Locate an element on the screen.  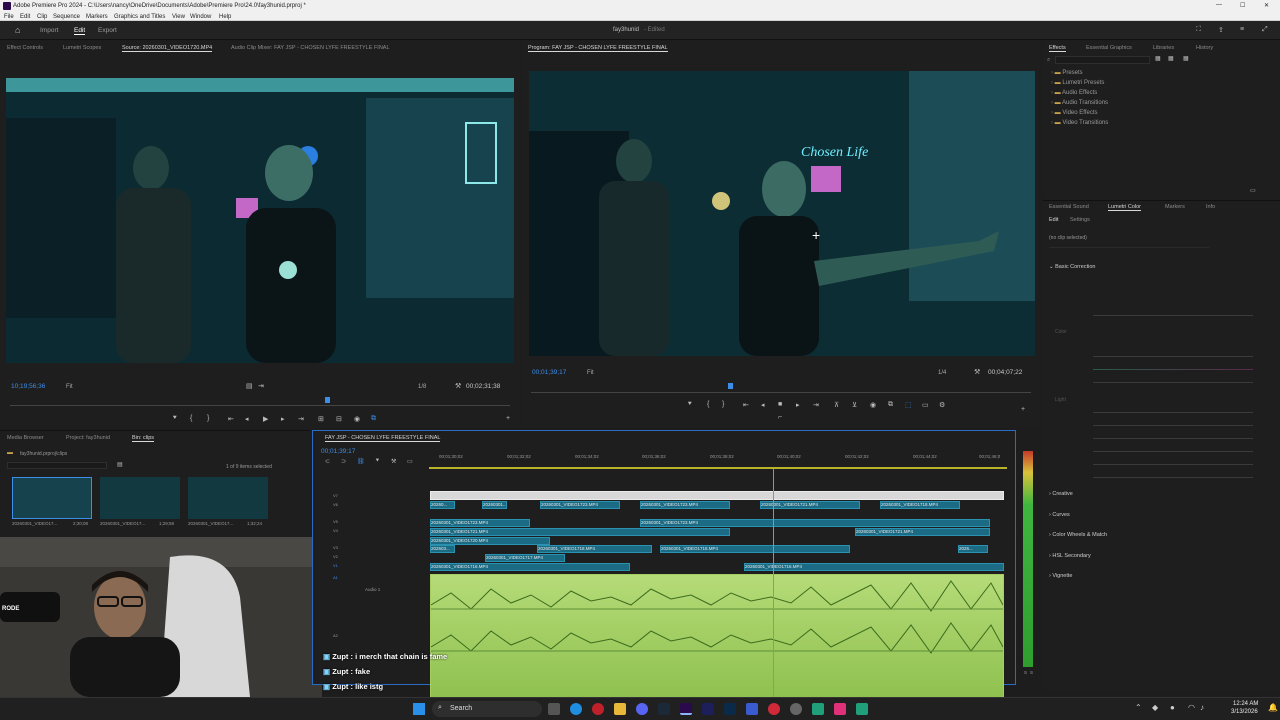
minimize-button: — is located at coordinates (1219, 5).